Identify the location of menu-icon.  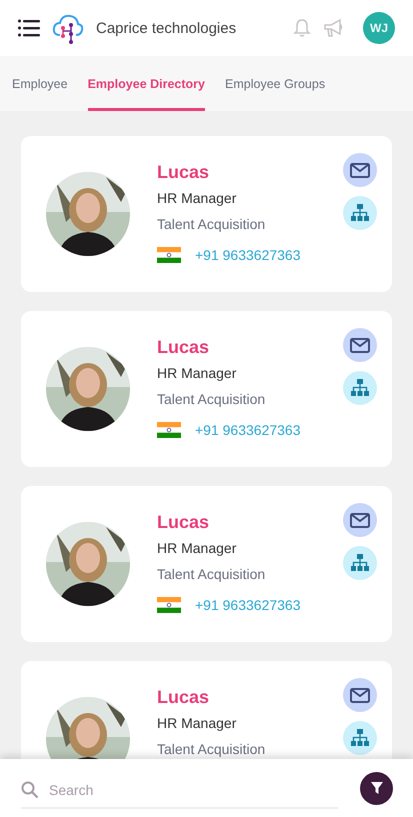
(29, 28).